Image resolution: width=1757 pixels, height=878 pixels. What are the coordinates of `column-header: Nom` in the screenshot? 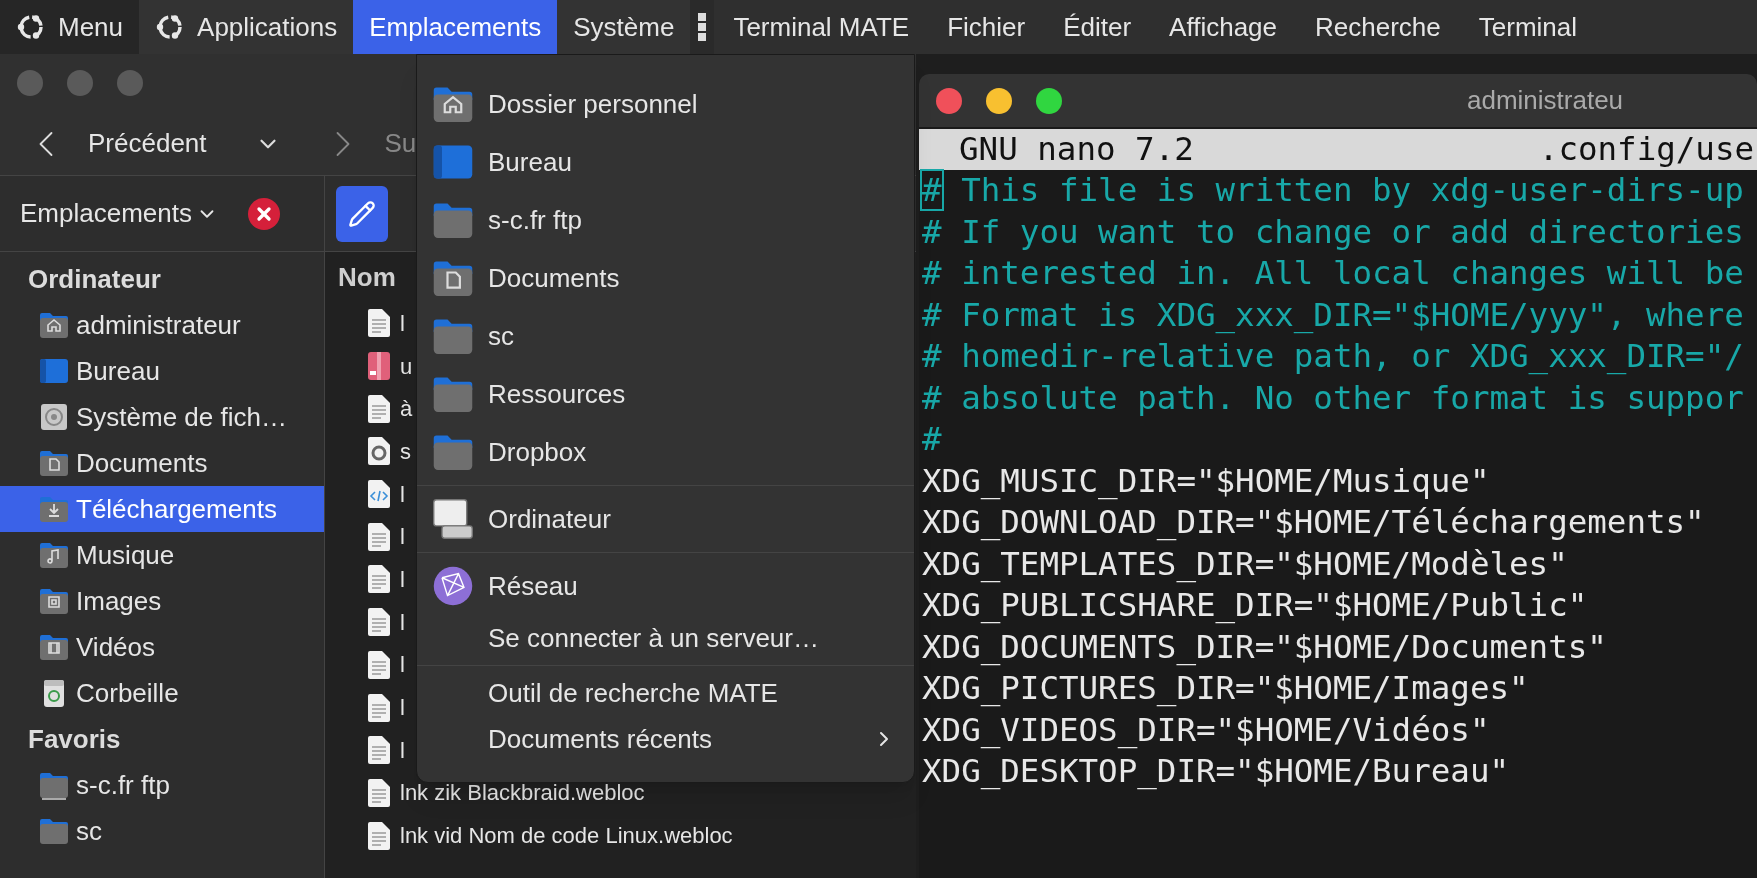 It's located at (367, 277).